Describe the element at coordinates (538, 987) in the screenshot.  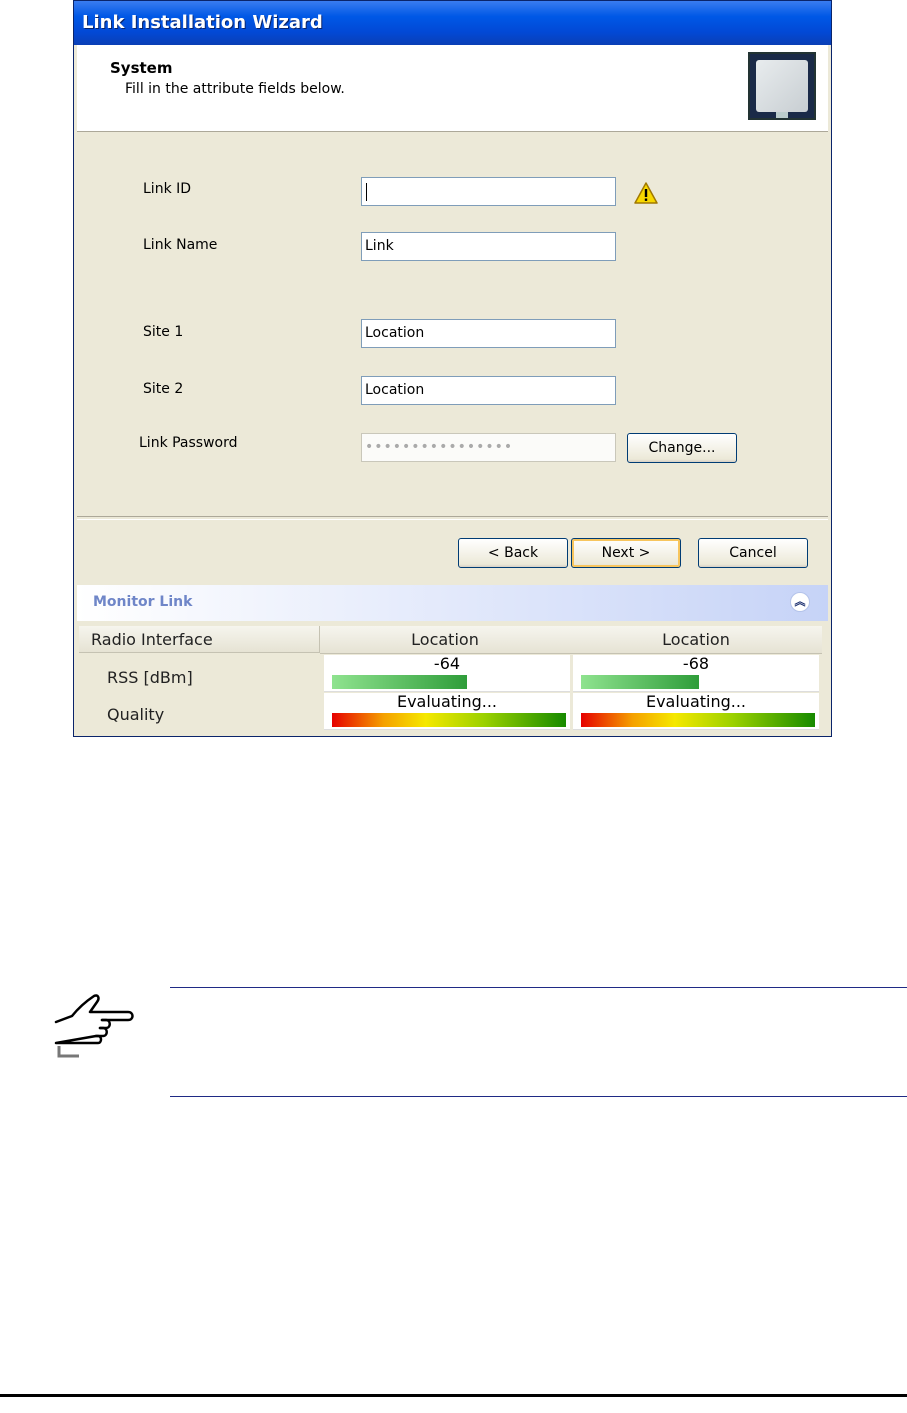
I see `note-top-rule` at that location.